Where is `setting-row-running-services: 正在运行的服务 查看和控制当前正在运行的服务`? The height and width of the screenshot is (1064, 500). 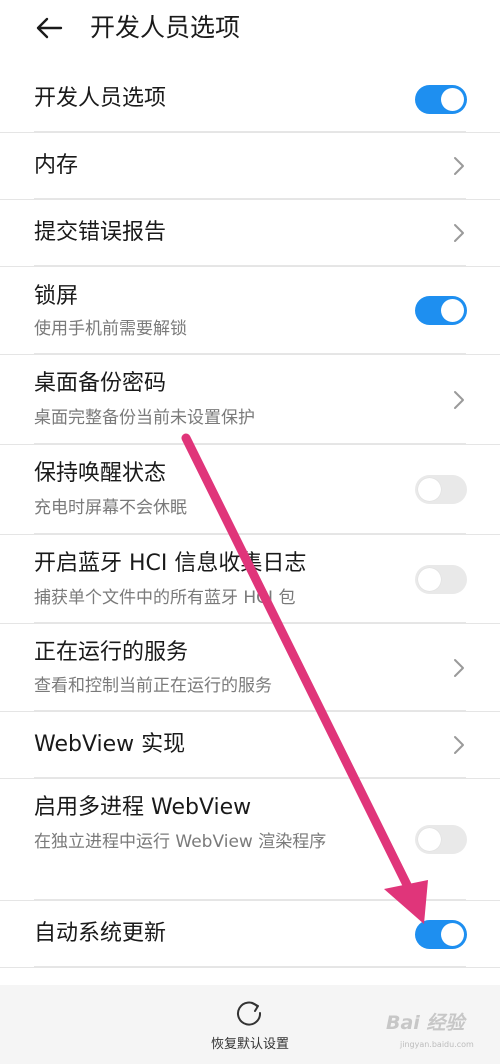
setting-row-running-services: 正在运行的服务 查看和控制当前正在运行的服务 is located at coordinates (250, 668).